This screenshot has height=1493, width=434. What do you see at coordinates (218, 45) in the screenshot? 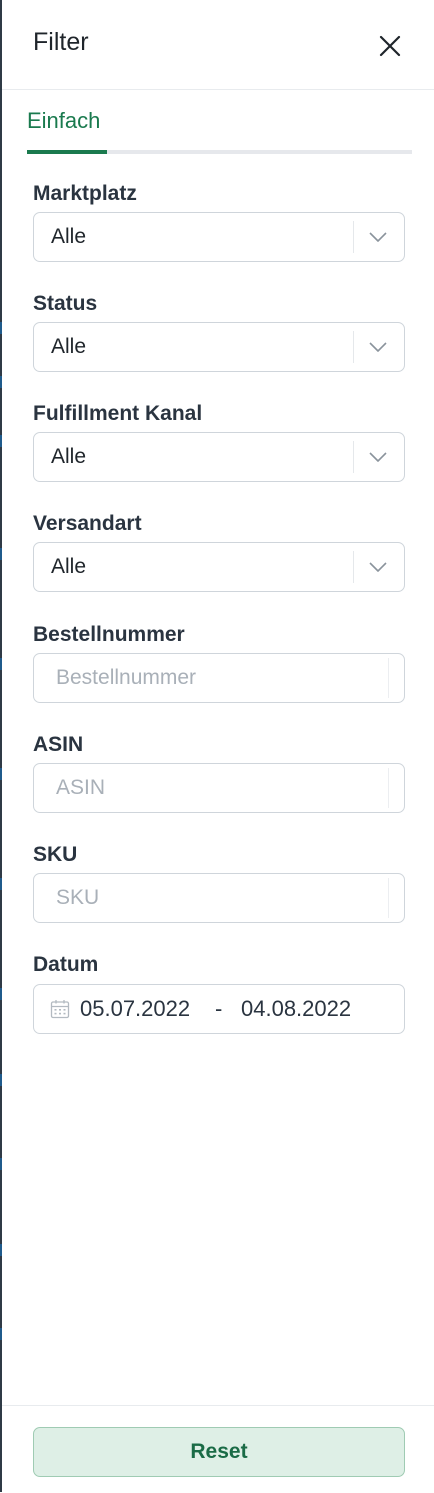
I see `filter-header: Filter` at bounding box center [218, 45].